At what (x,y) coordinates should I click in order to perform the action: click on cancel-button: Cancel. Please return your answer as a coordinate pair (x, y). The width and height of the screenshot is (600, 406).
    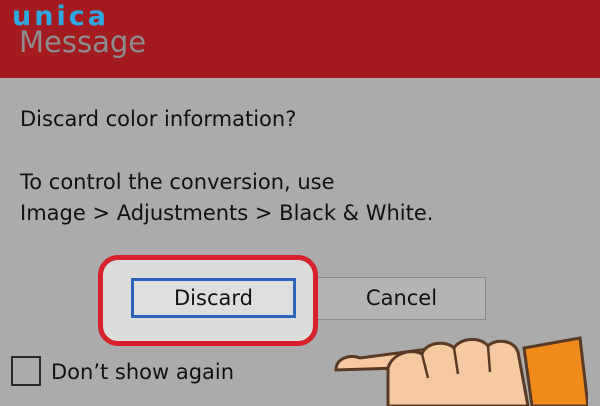
    Looking at the image, I should click on (402, 298).